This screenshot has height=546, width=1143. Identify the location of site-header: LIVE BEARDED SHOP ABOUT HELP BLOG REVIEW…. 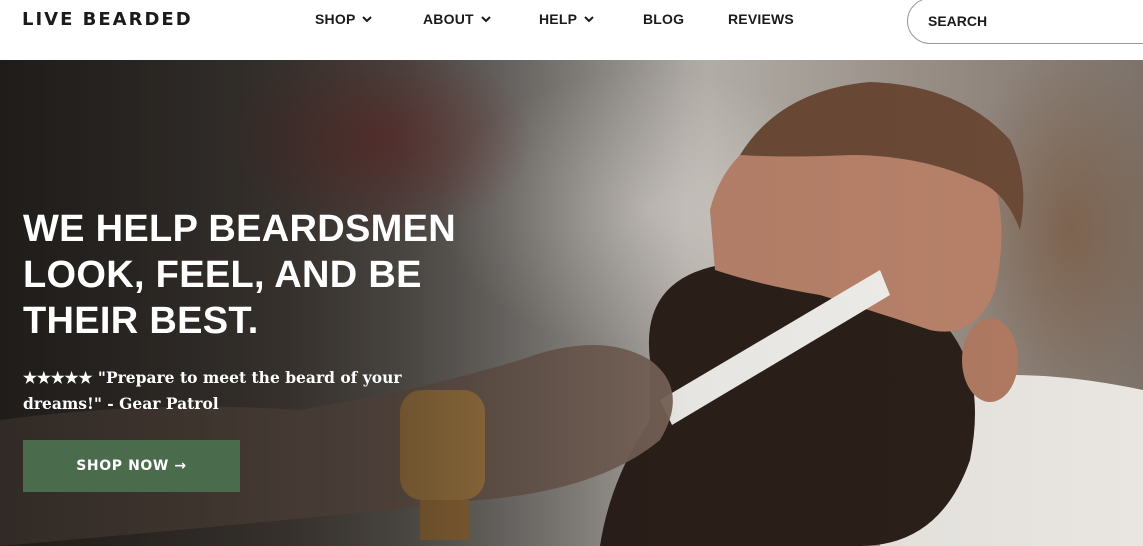
(571, 30).